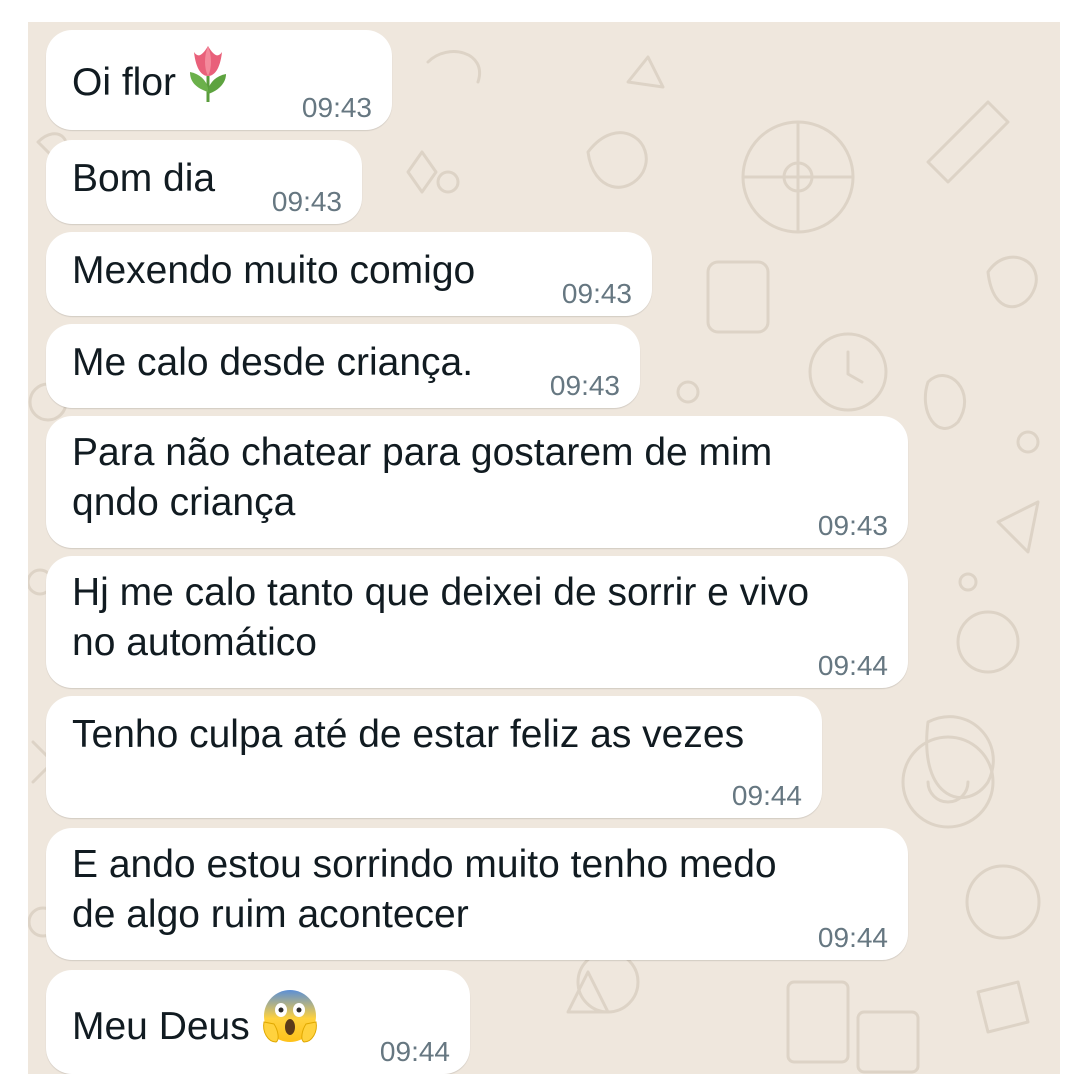  What do you see at coordinates (124, 82) in the screenshot?
I see `message-text: Oi flor` at bounding box center [124, 82].